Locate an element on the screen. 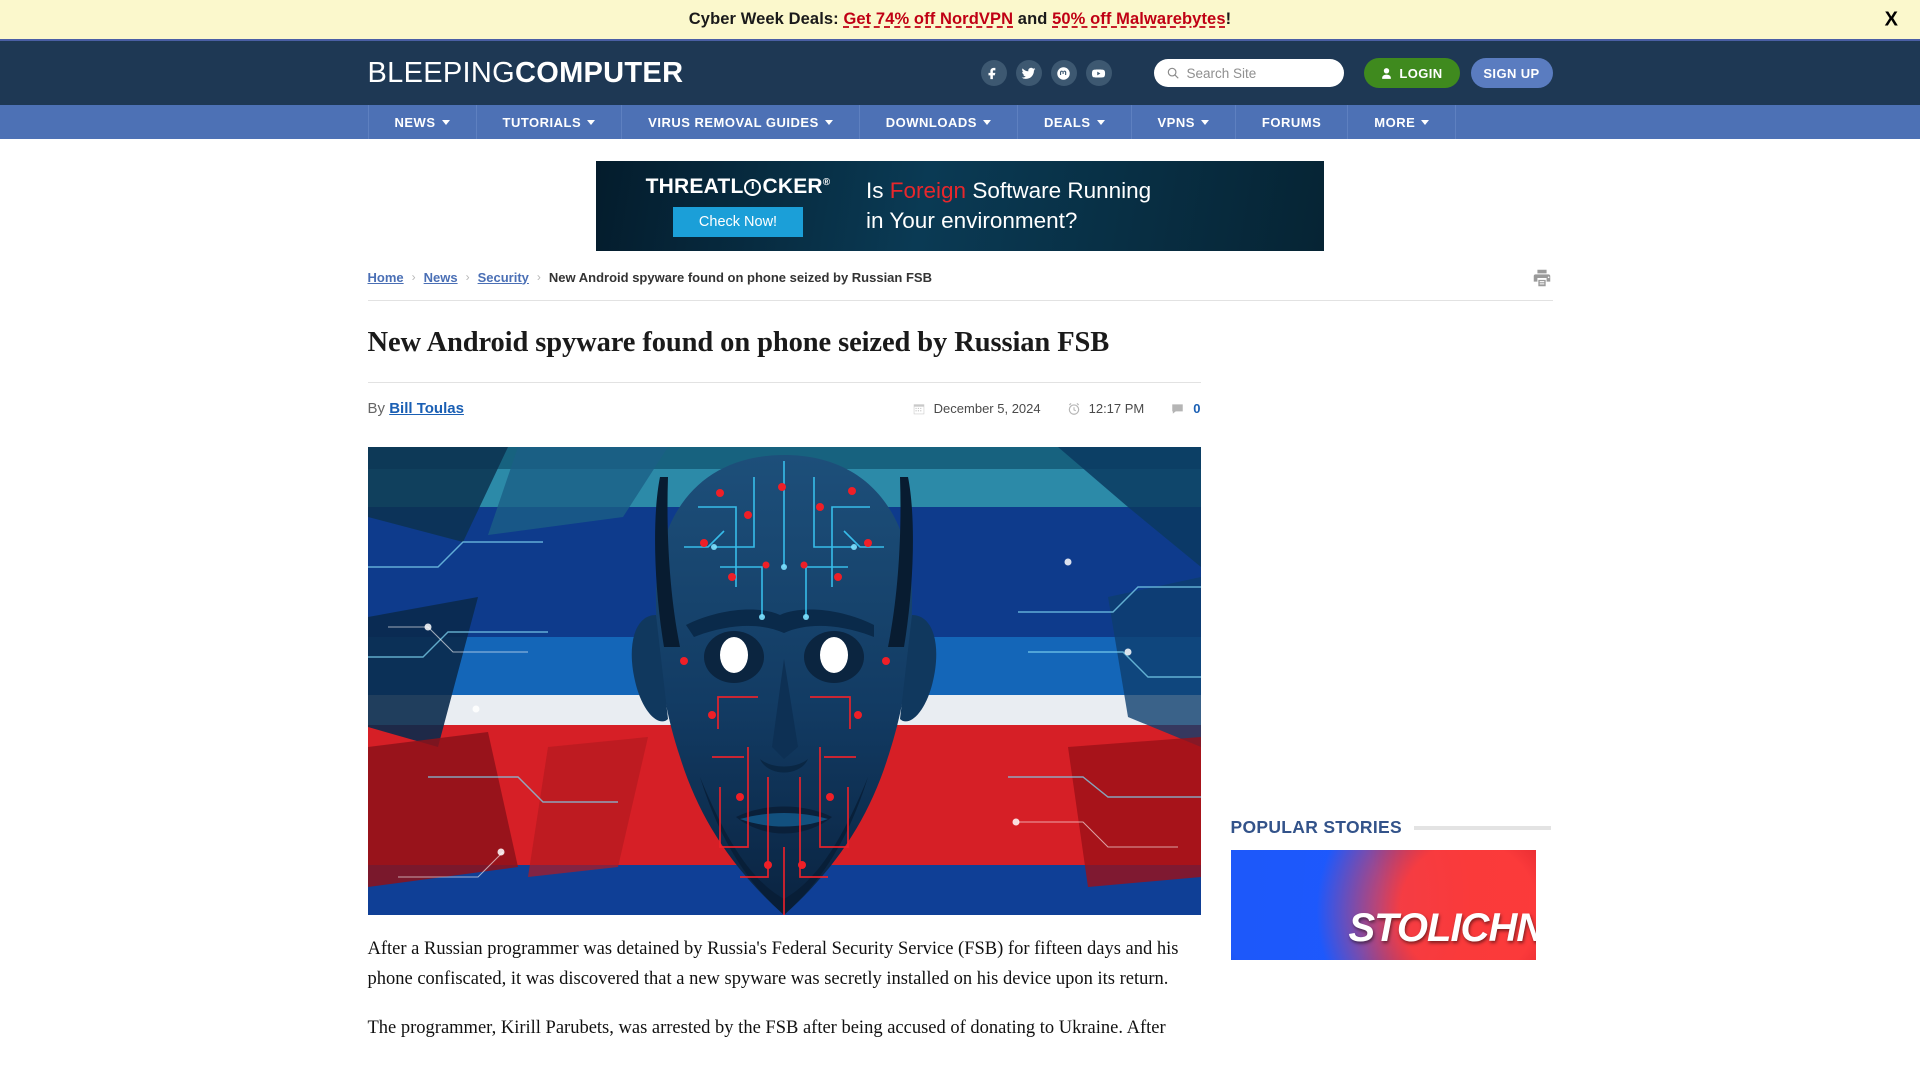 The width and height of the screenshot is (1920, 1080). breadcrumb-link-news: News is located at coordinates (441, 277).